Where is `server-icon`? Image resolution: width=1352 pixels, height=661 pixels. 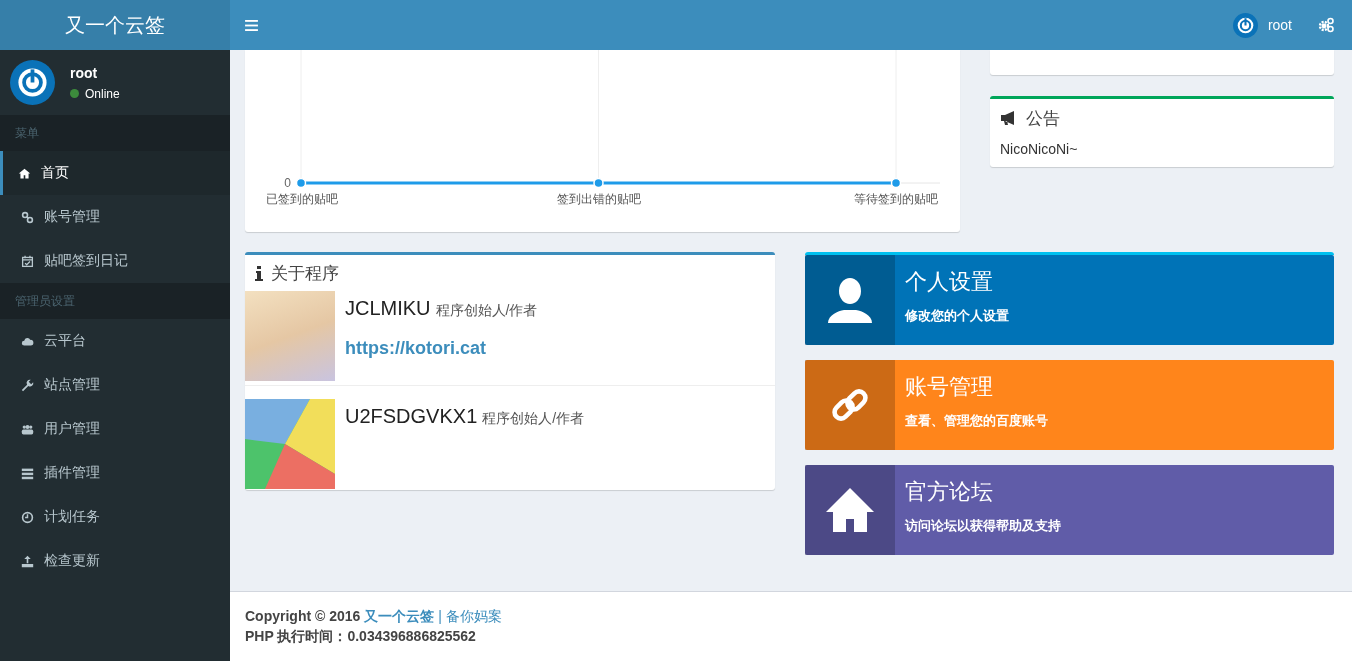
server-icon is located at coordinates (27, 473).